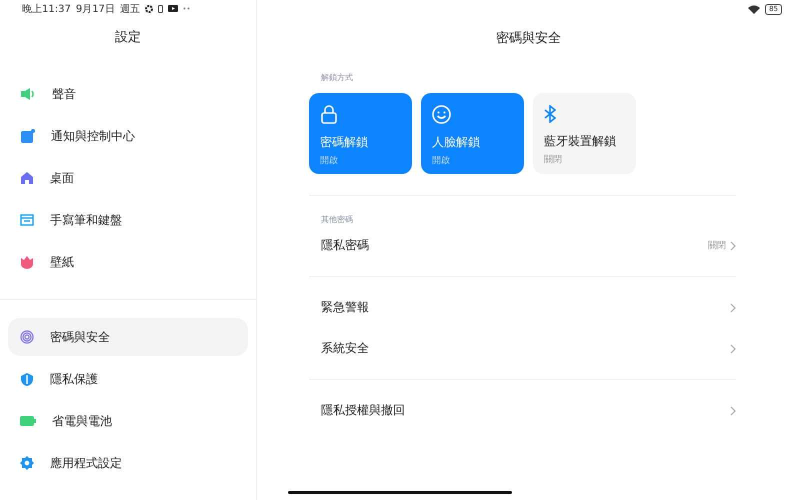 The image size is (800, 500). I want to click on settings-row: 隱私密碼 關閉, so click(522, 245).